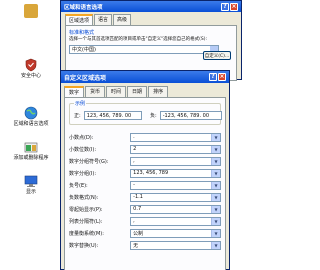 The image size is (320, 270). Describe the element at coordinates (86, 221) in the screenshot. I see `setting-label: 列表分隔符(L):` at that location.